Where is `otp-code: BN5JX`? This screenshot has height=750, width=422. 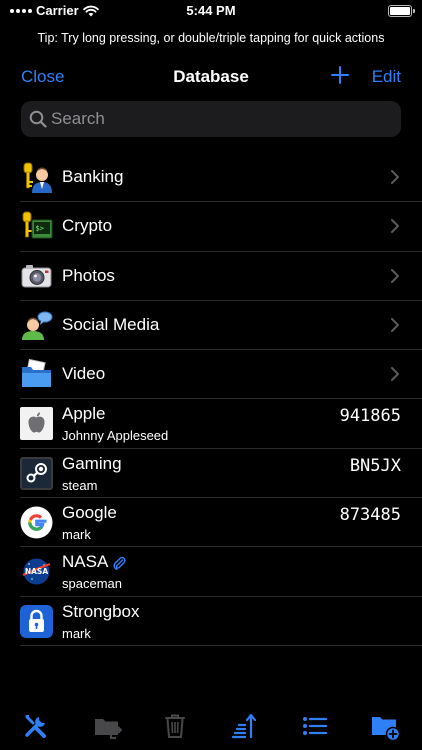
otp-code: BN5JX is located at coordinates (375, 466).